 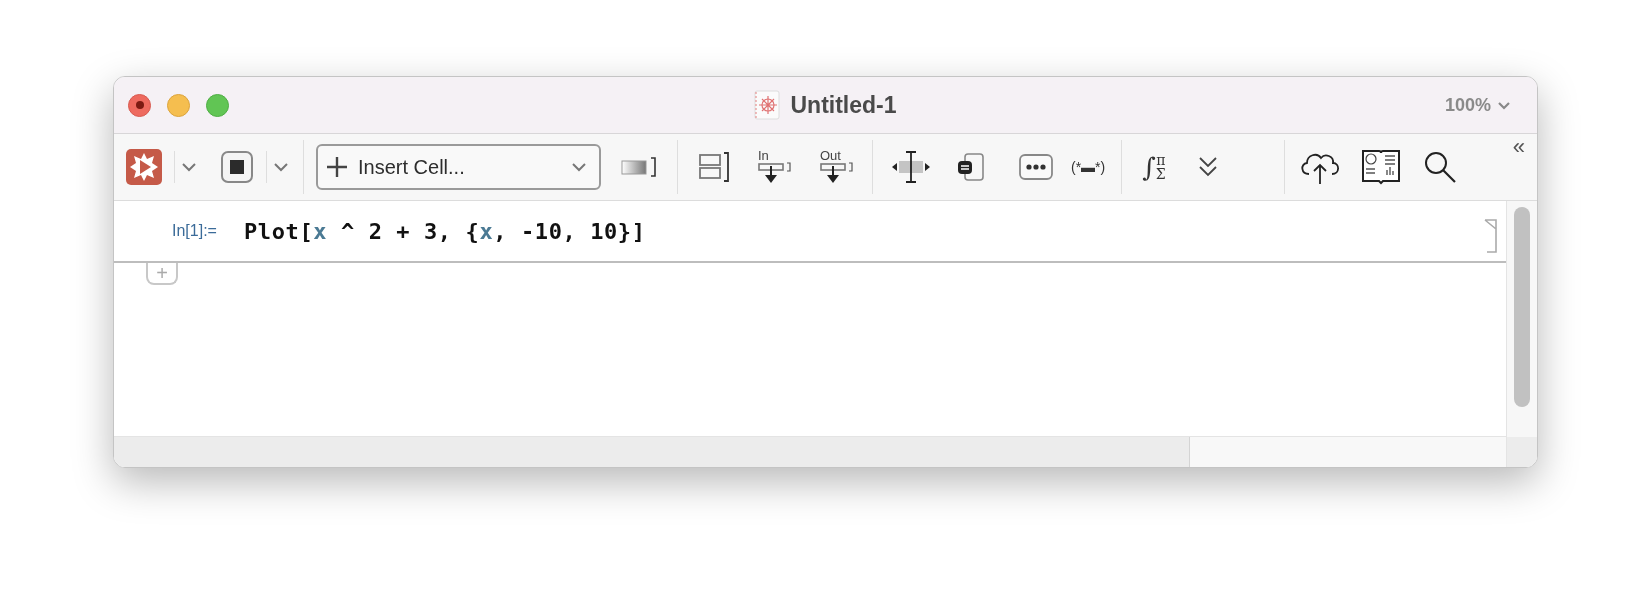 I want to click on document-icon, so click(x=767, y=105).